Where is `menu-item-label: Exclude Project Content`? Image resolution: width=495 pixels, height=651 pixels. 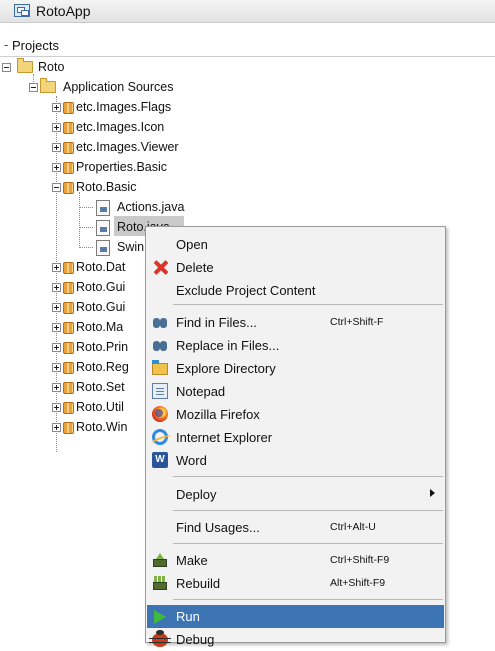
menu-item-label: Exclude Project Content is located at coordinates (246, 290).